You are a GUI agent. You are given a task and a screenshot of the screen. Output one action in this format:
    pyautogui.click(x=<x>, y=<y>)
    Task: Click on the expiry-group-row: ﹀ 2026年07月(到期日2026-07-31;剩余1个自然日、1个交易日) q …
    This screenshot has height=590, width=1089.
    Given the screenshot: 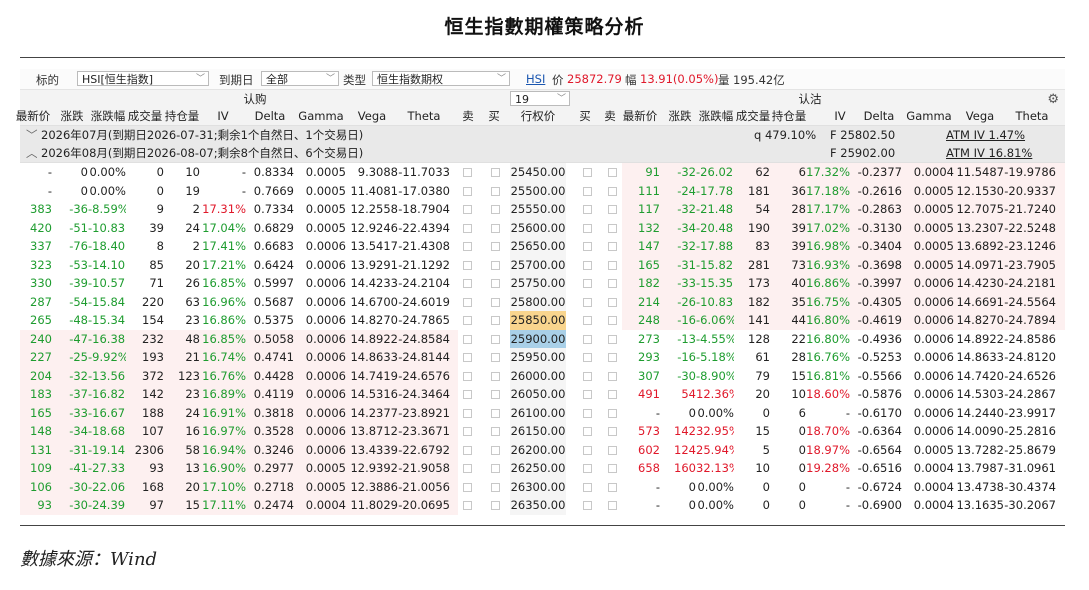 What is the action you would take?
    pyautogui.click(x=542, y=135)
    